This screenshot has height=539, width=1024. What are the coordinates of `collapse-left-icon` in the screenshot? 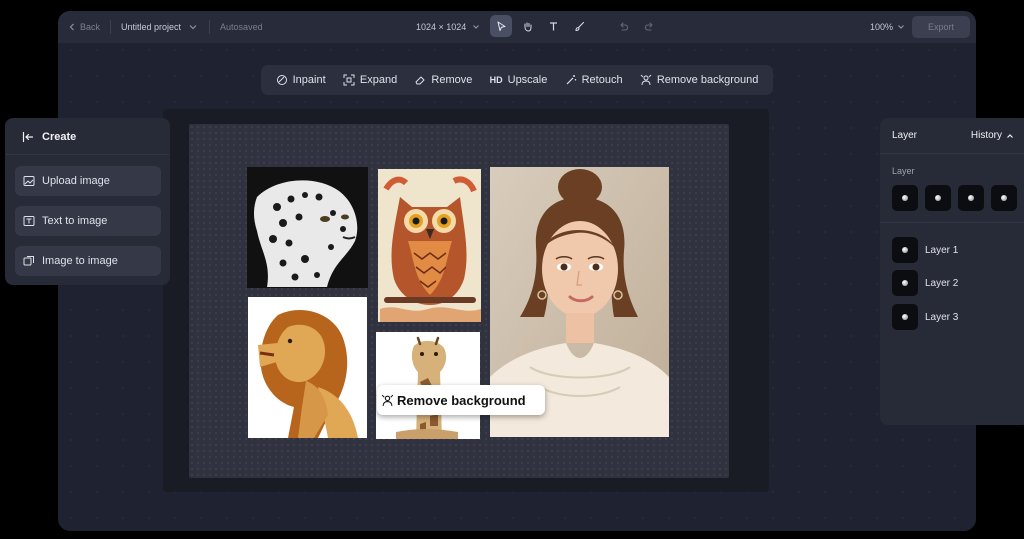 It's located at (28, 136).